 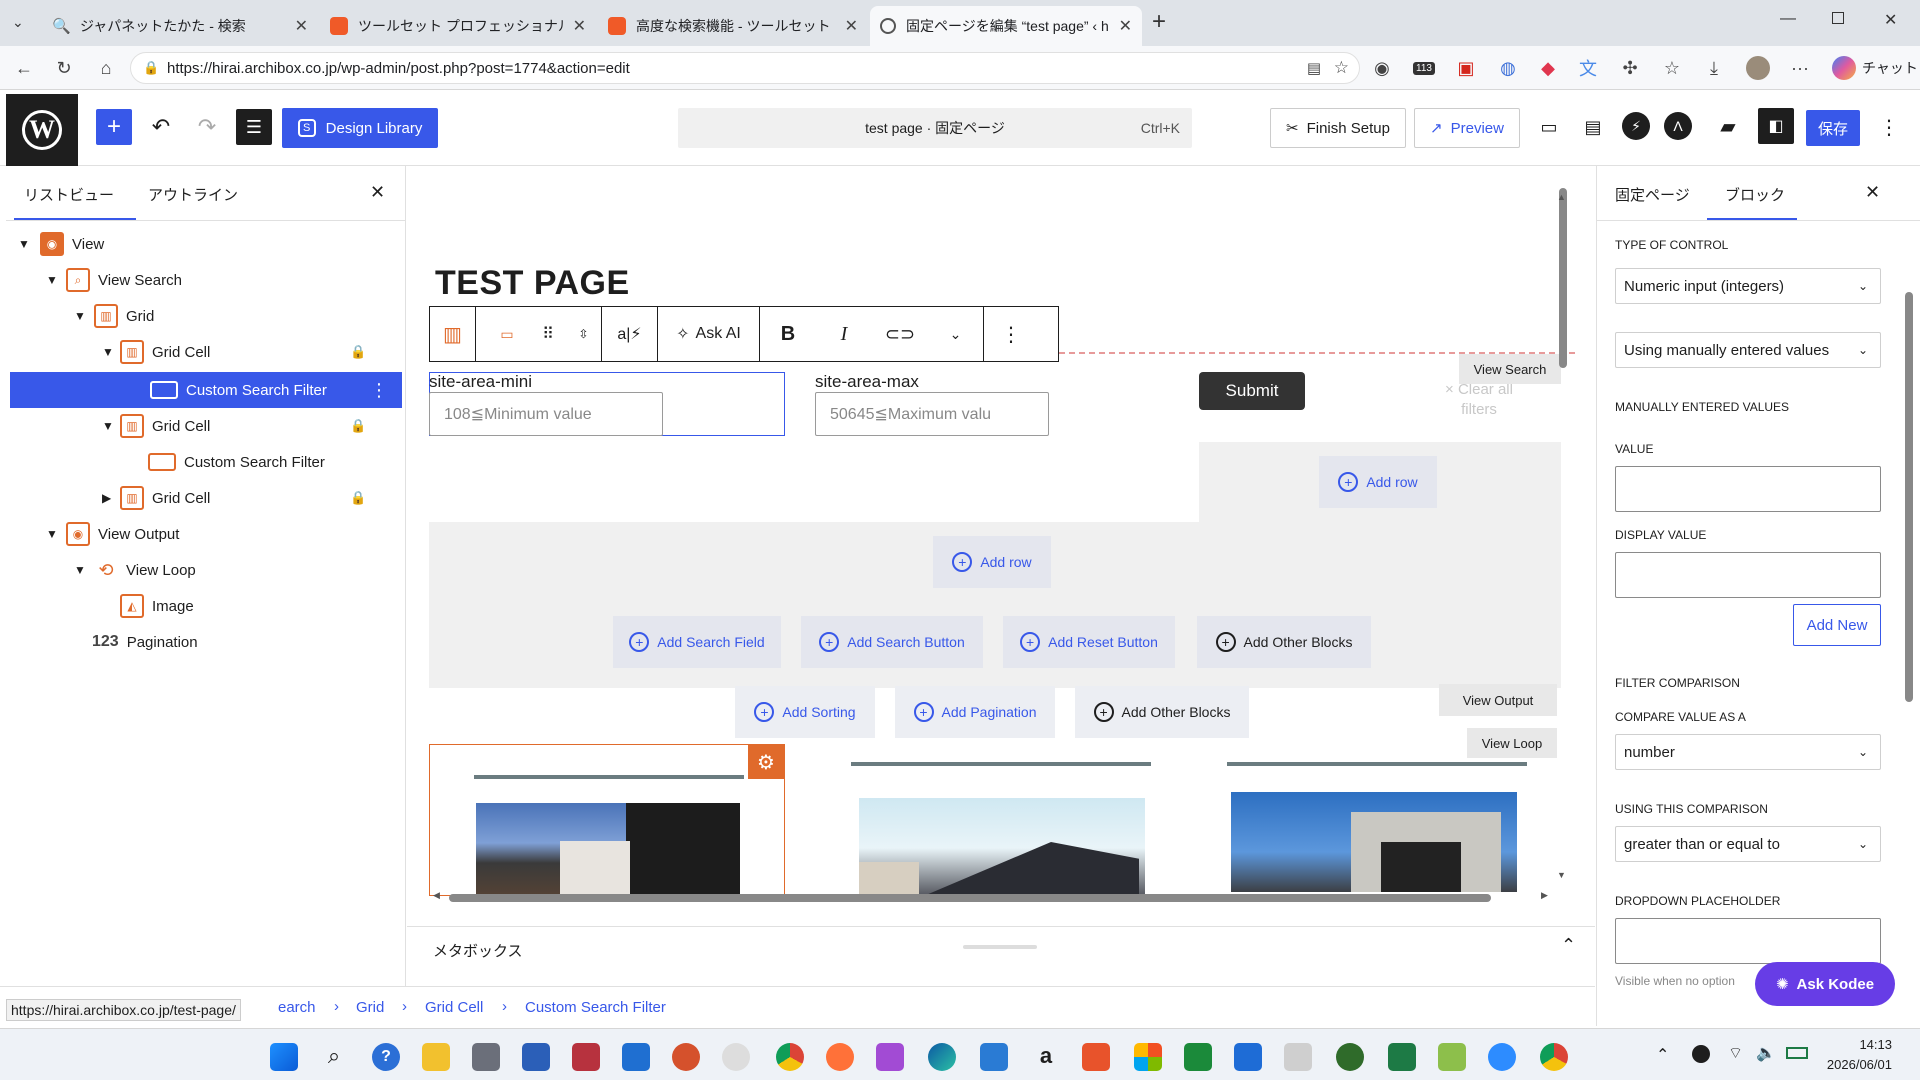 I want to click on view-output-label: View Output, so click(x=1498, y=700).